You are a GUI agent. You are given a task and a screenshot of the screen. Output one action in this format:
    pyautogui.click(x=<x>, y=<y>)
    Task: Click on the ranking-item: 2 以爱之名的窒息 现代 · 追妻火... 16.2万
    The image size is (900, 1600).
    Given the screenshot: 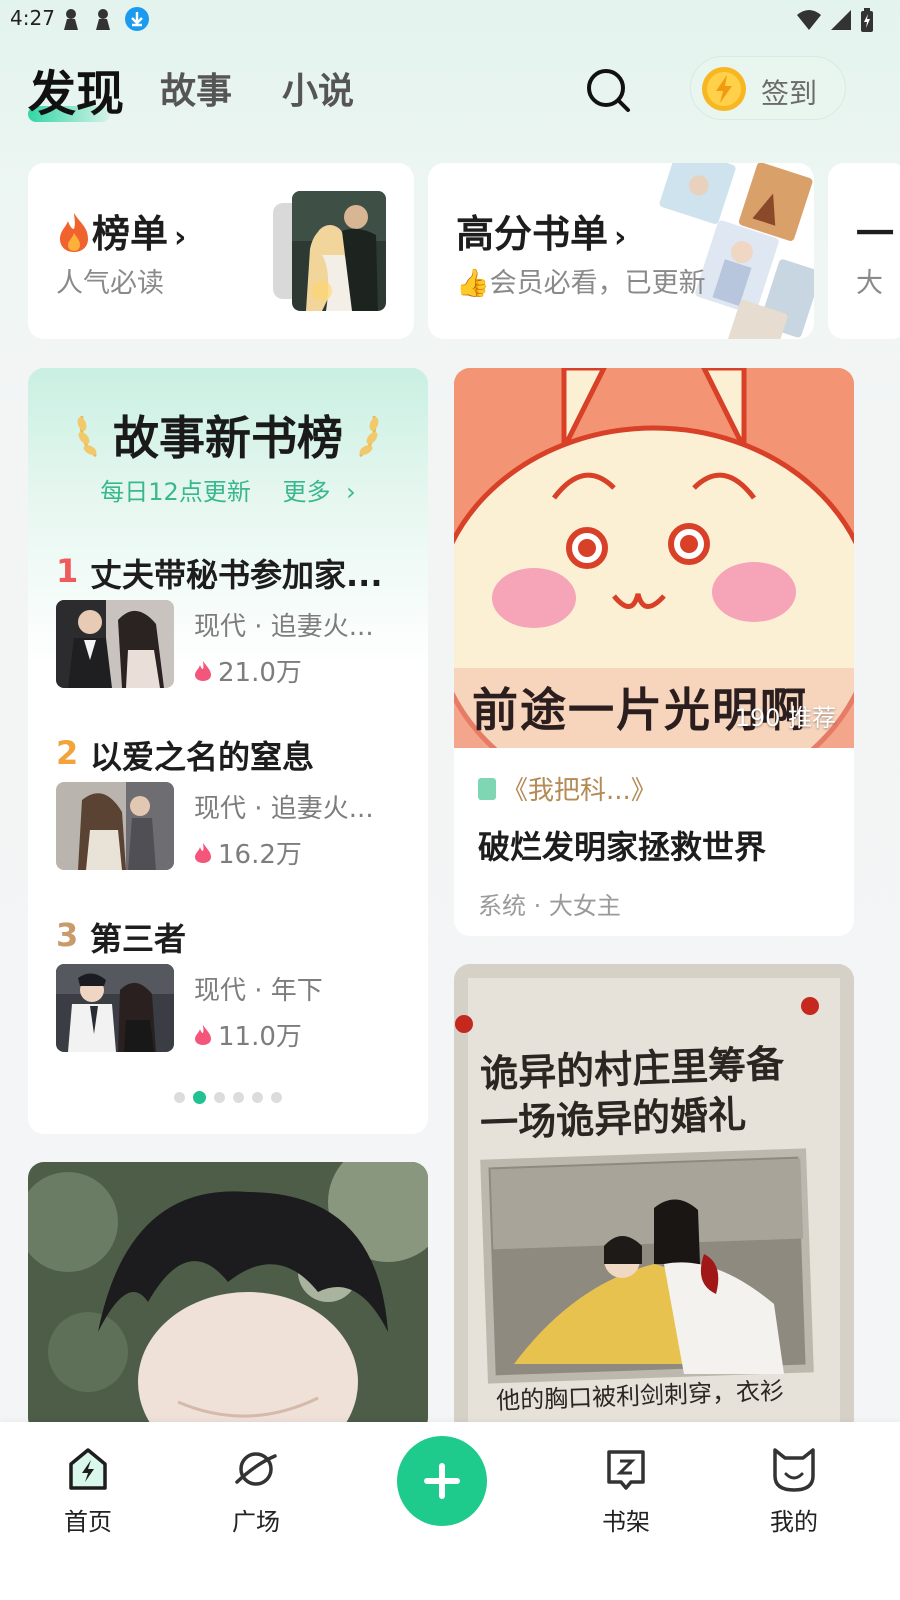 What is the action you would take?
    pyautogui.click(x=236, y=805)
    